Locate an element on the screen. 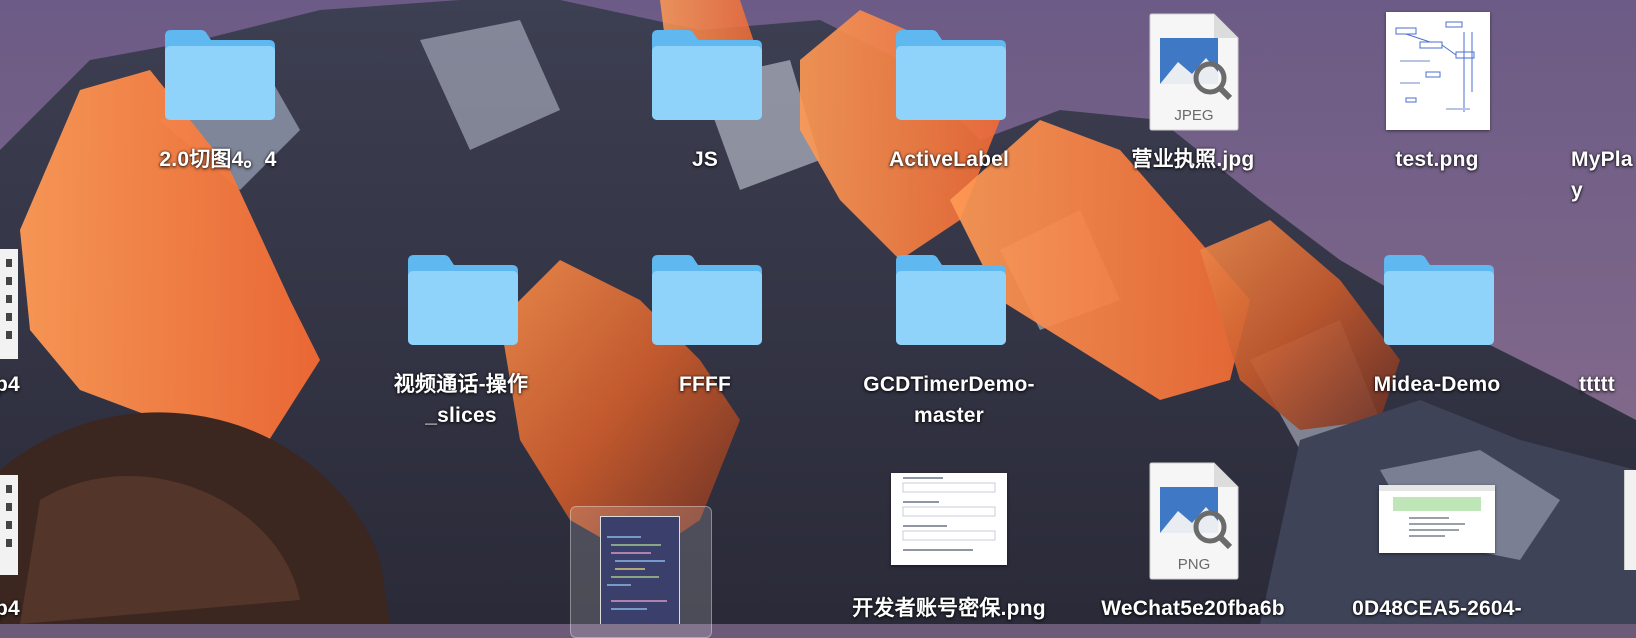  desktop-file-wechat-png: PNG WeChat5e20fba6b is located at coordinates (1193, 538).